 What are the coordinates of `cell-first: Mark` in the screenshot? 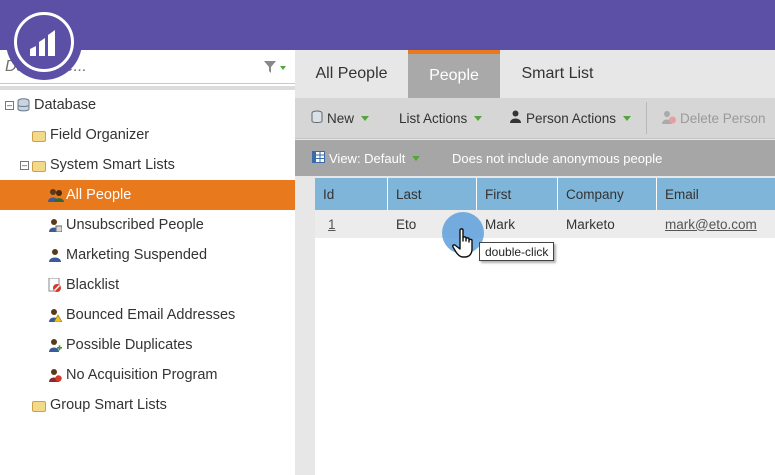 It's located at (500, 224).